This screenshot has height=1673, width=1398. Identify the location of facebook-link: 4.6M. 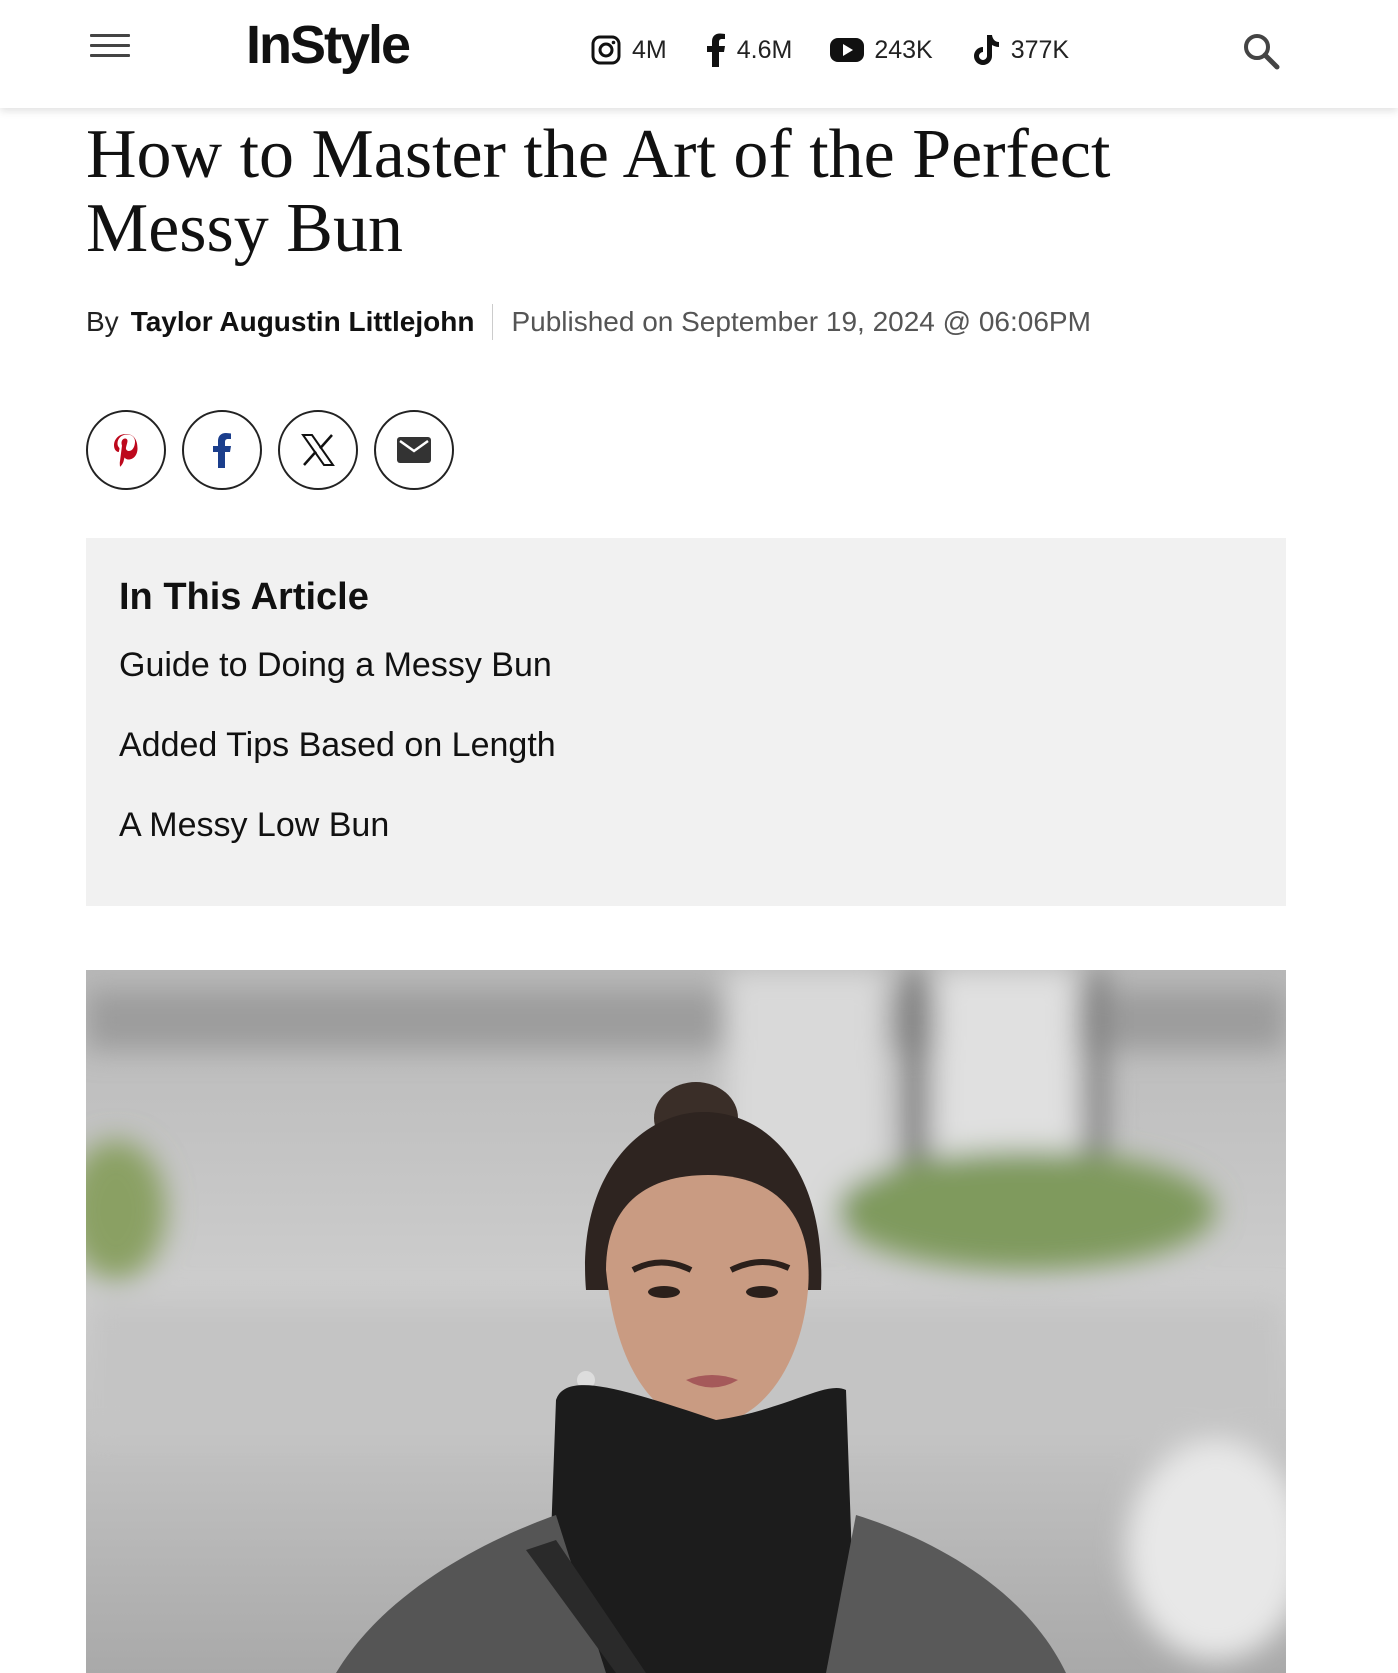
(749, 50).